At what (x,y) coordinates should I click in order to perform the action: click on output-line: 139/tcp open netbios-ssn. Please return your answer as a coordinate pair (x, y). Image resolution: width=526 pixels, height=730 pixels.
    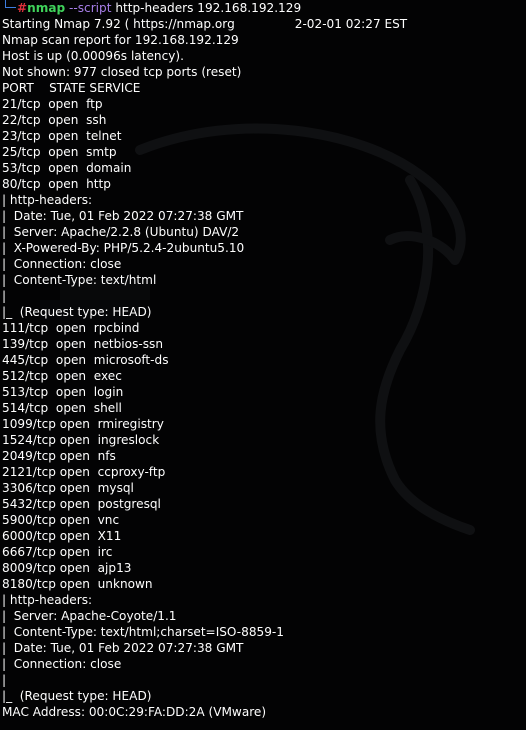
    Looking at the image, I should click on (82, 344).